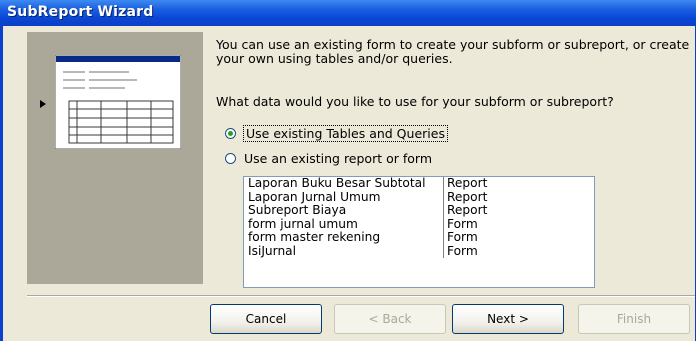 The width and height of the screenshot is (696, 341). Describe the element at coordinates (344, 251) in the screenshot. I see `list-item-name: IsiJurnal` at that location.